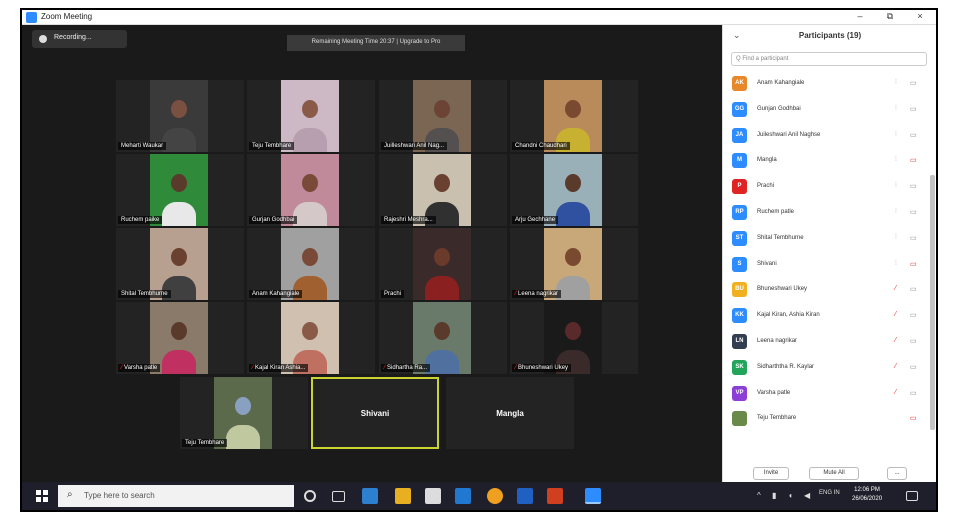 Image resolution: width=961 pixels, height=512 pixels. What do you see at coordinates (338, 496) in the screenshot?
I see `task-view-icon` at bounding box center [338, 496].